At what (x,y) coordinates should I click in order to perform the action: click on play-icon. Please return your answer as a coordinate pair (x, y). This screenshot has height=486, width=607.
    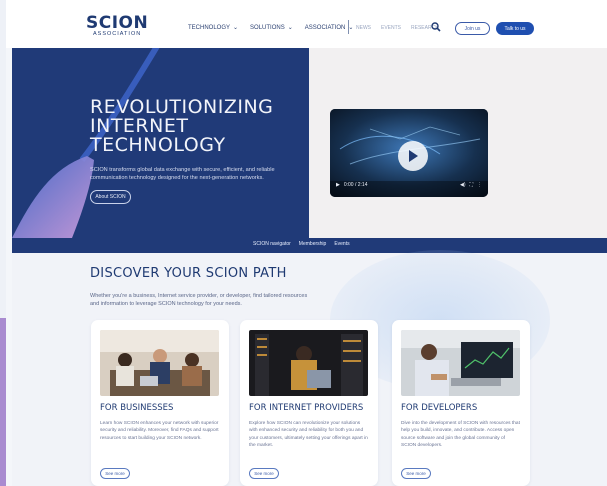
    Looking at the image, I should click on (413, 156).